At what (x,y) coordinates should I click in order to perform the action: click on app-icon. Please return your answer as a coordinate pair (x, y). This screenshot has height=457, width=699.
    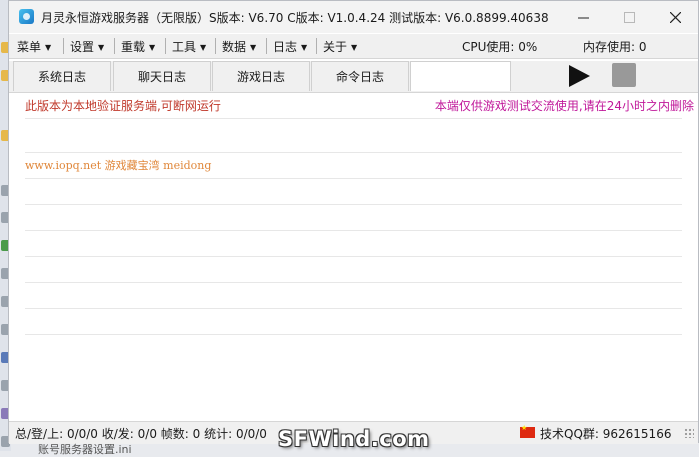
    Looking at the image, I should click on (26, 16).